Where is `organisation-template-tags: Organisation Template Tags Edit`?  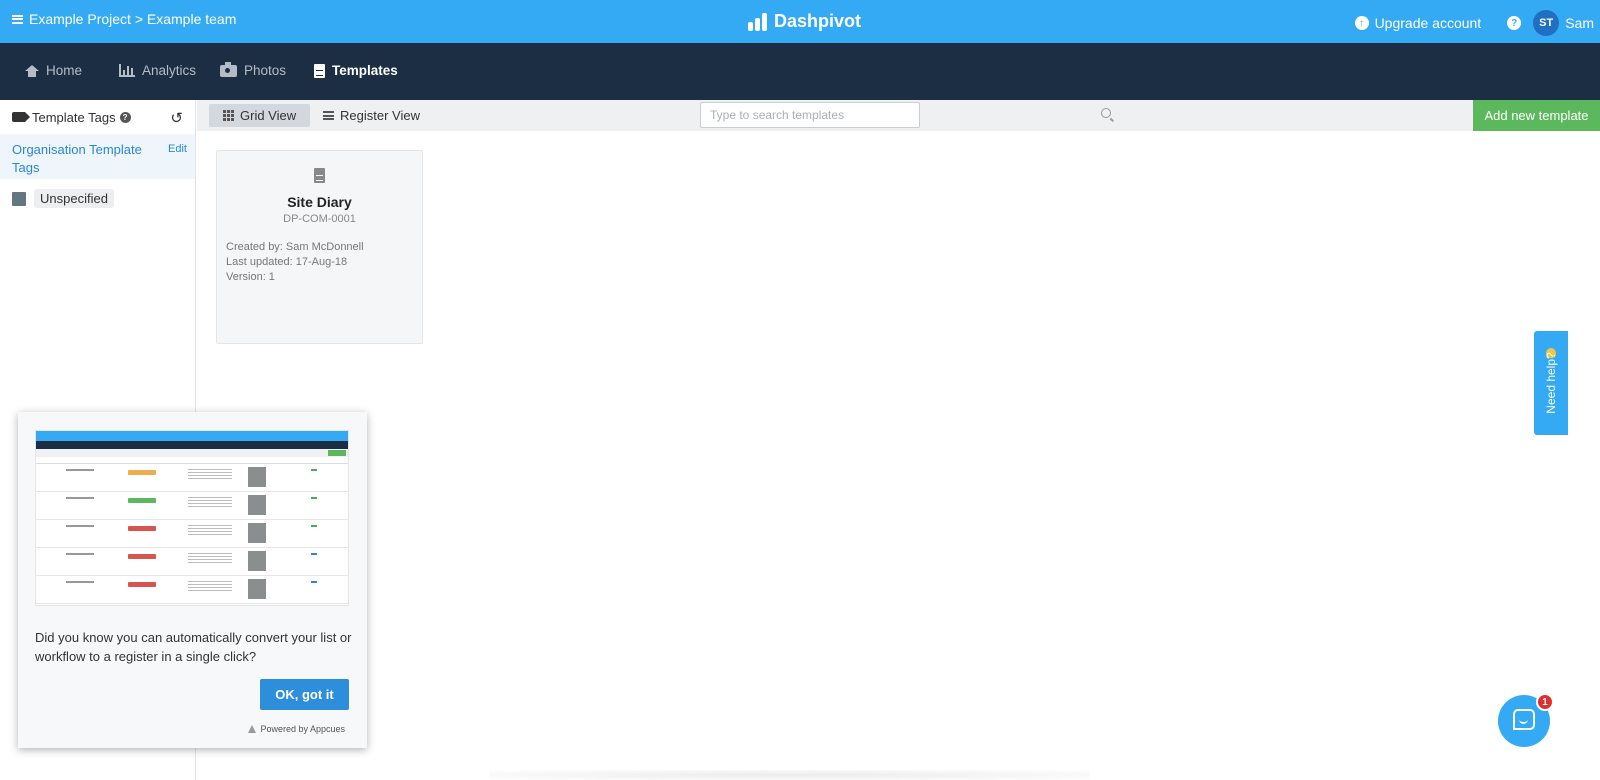 organisation-template-tags: Organisation Template Tags Edit is located at coordinates (97, 156).